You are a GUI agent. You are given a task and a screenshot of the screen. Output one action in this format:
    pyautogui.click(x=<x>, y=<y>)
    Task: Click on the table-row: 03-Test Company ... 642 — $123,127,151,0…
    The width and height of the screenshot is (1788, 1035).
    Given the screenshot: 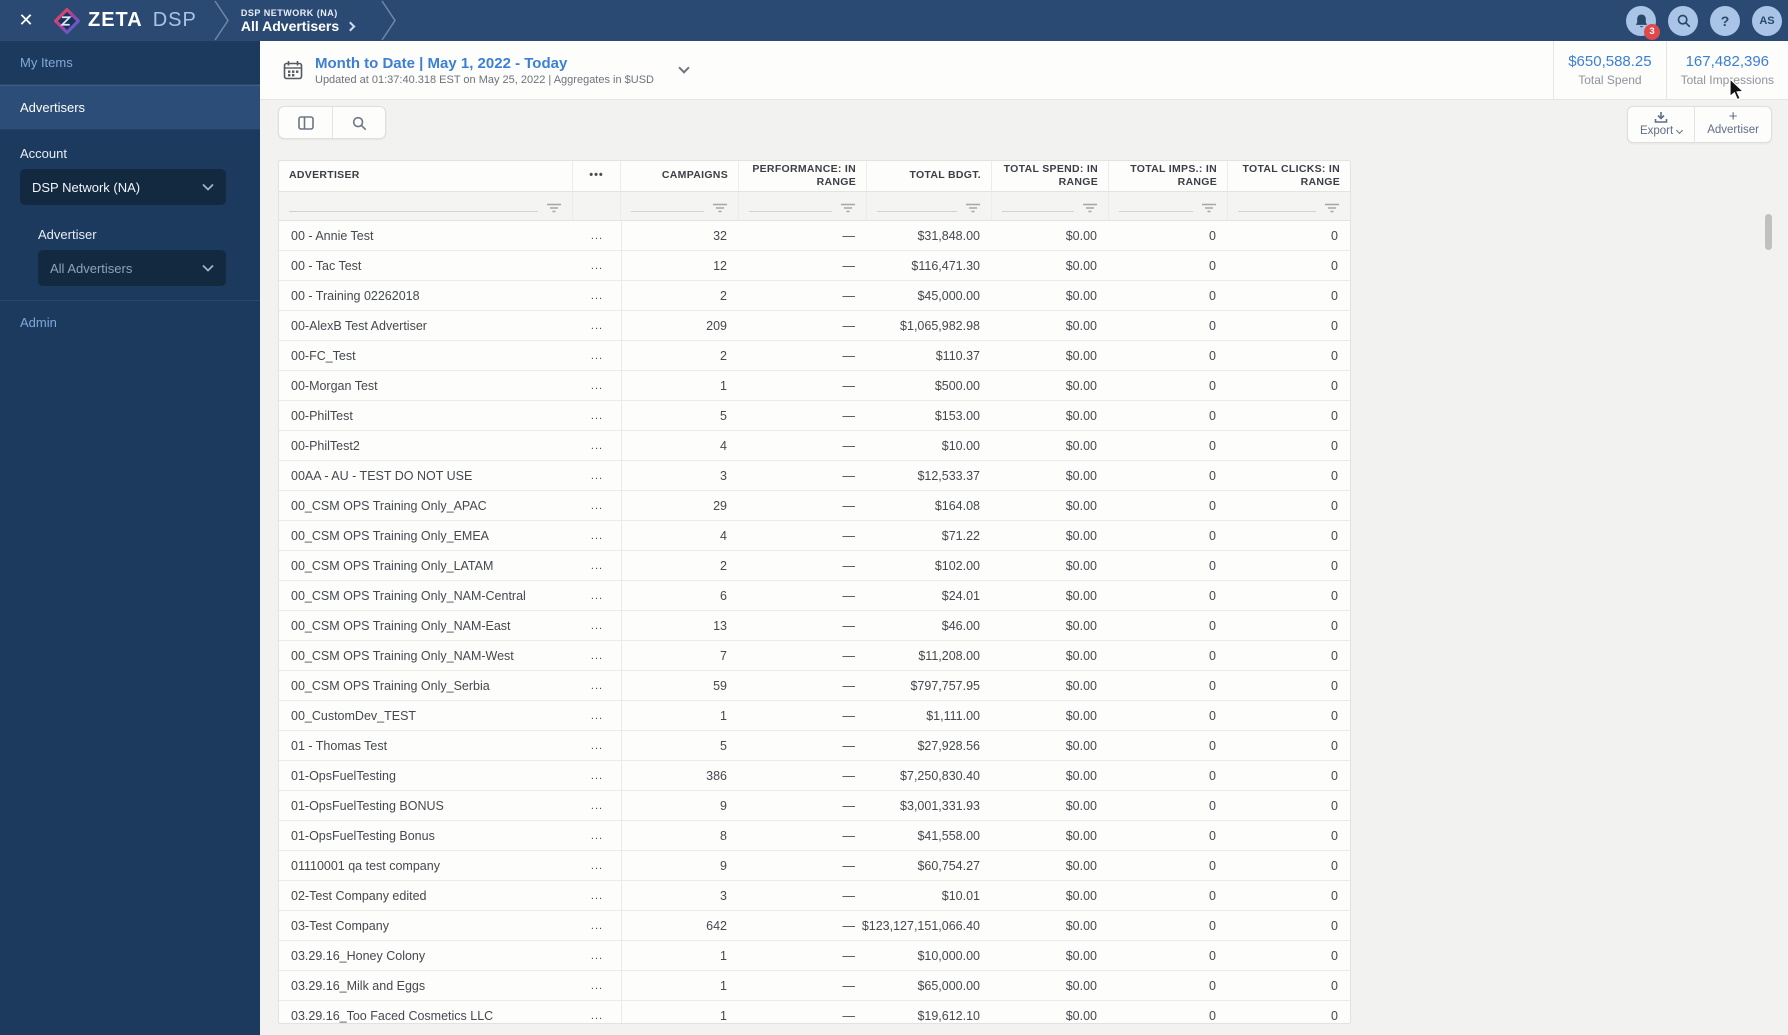 What is the action you would take?
    pyautogui.click(x=814, y=926)
    